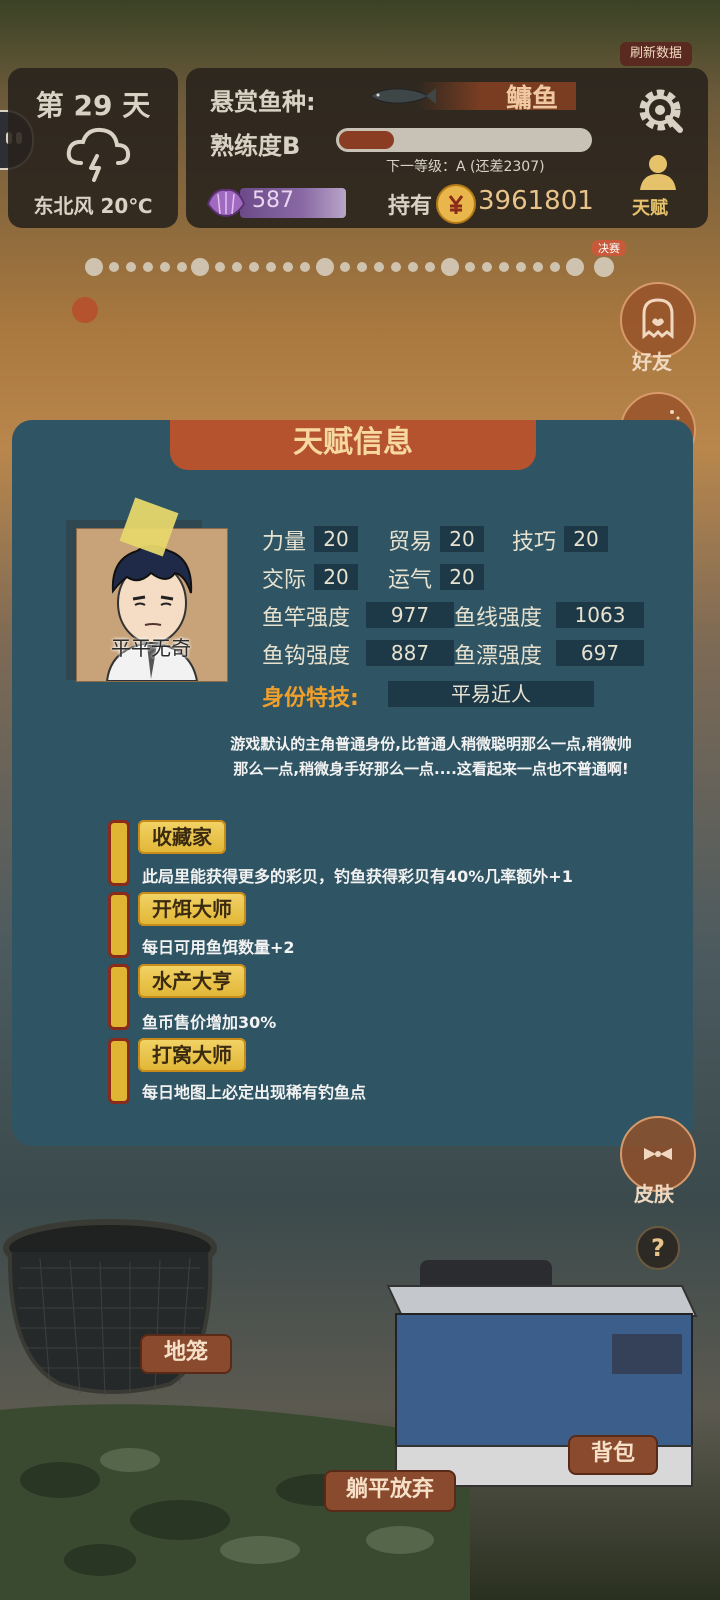  Describe the element at coordinates (209, 1022) in the screenshot. I see `talent-description: 鱼币售价增加30%` at that location.